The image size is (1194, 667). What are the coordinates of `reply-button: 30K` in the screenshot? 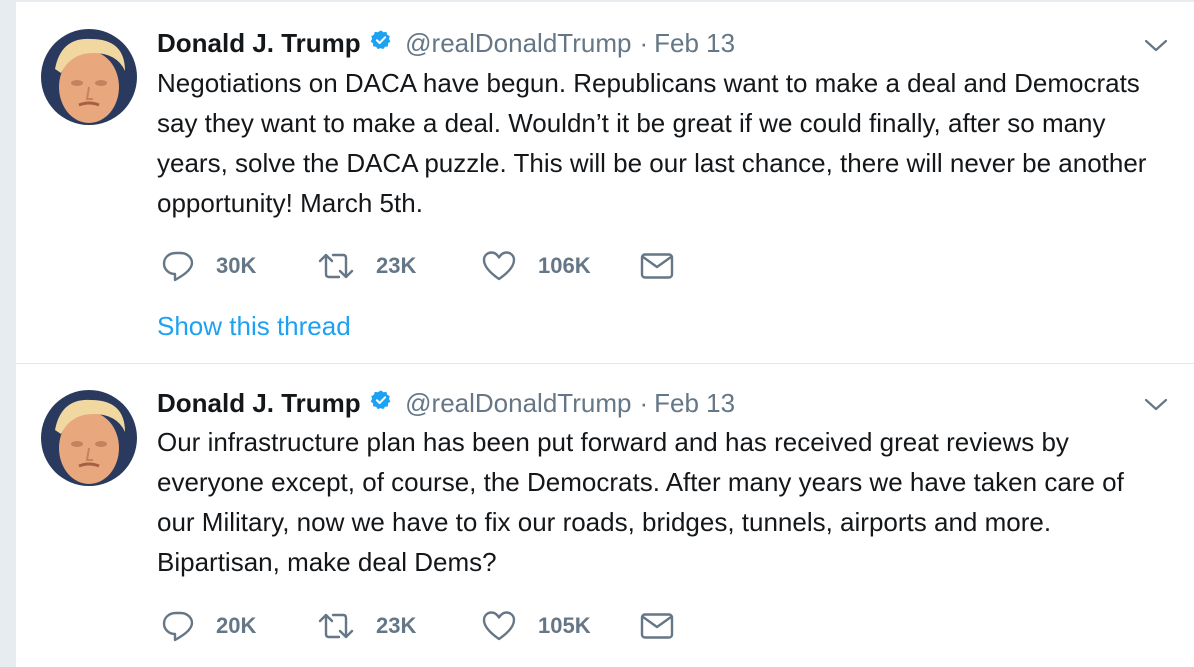 It's located at (209, 266).